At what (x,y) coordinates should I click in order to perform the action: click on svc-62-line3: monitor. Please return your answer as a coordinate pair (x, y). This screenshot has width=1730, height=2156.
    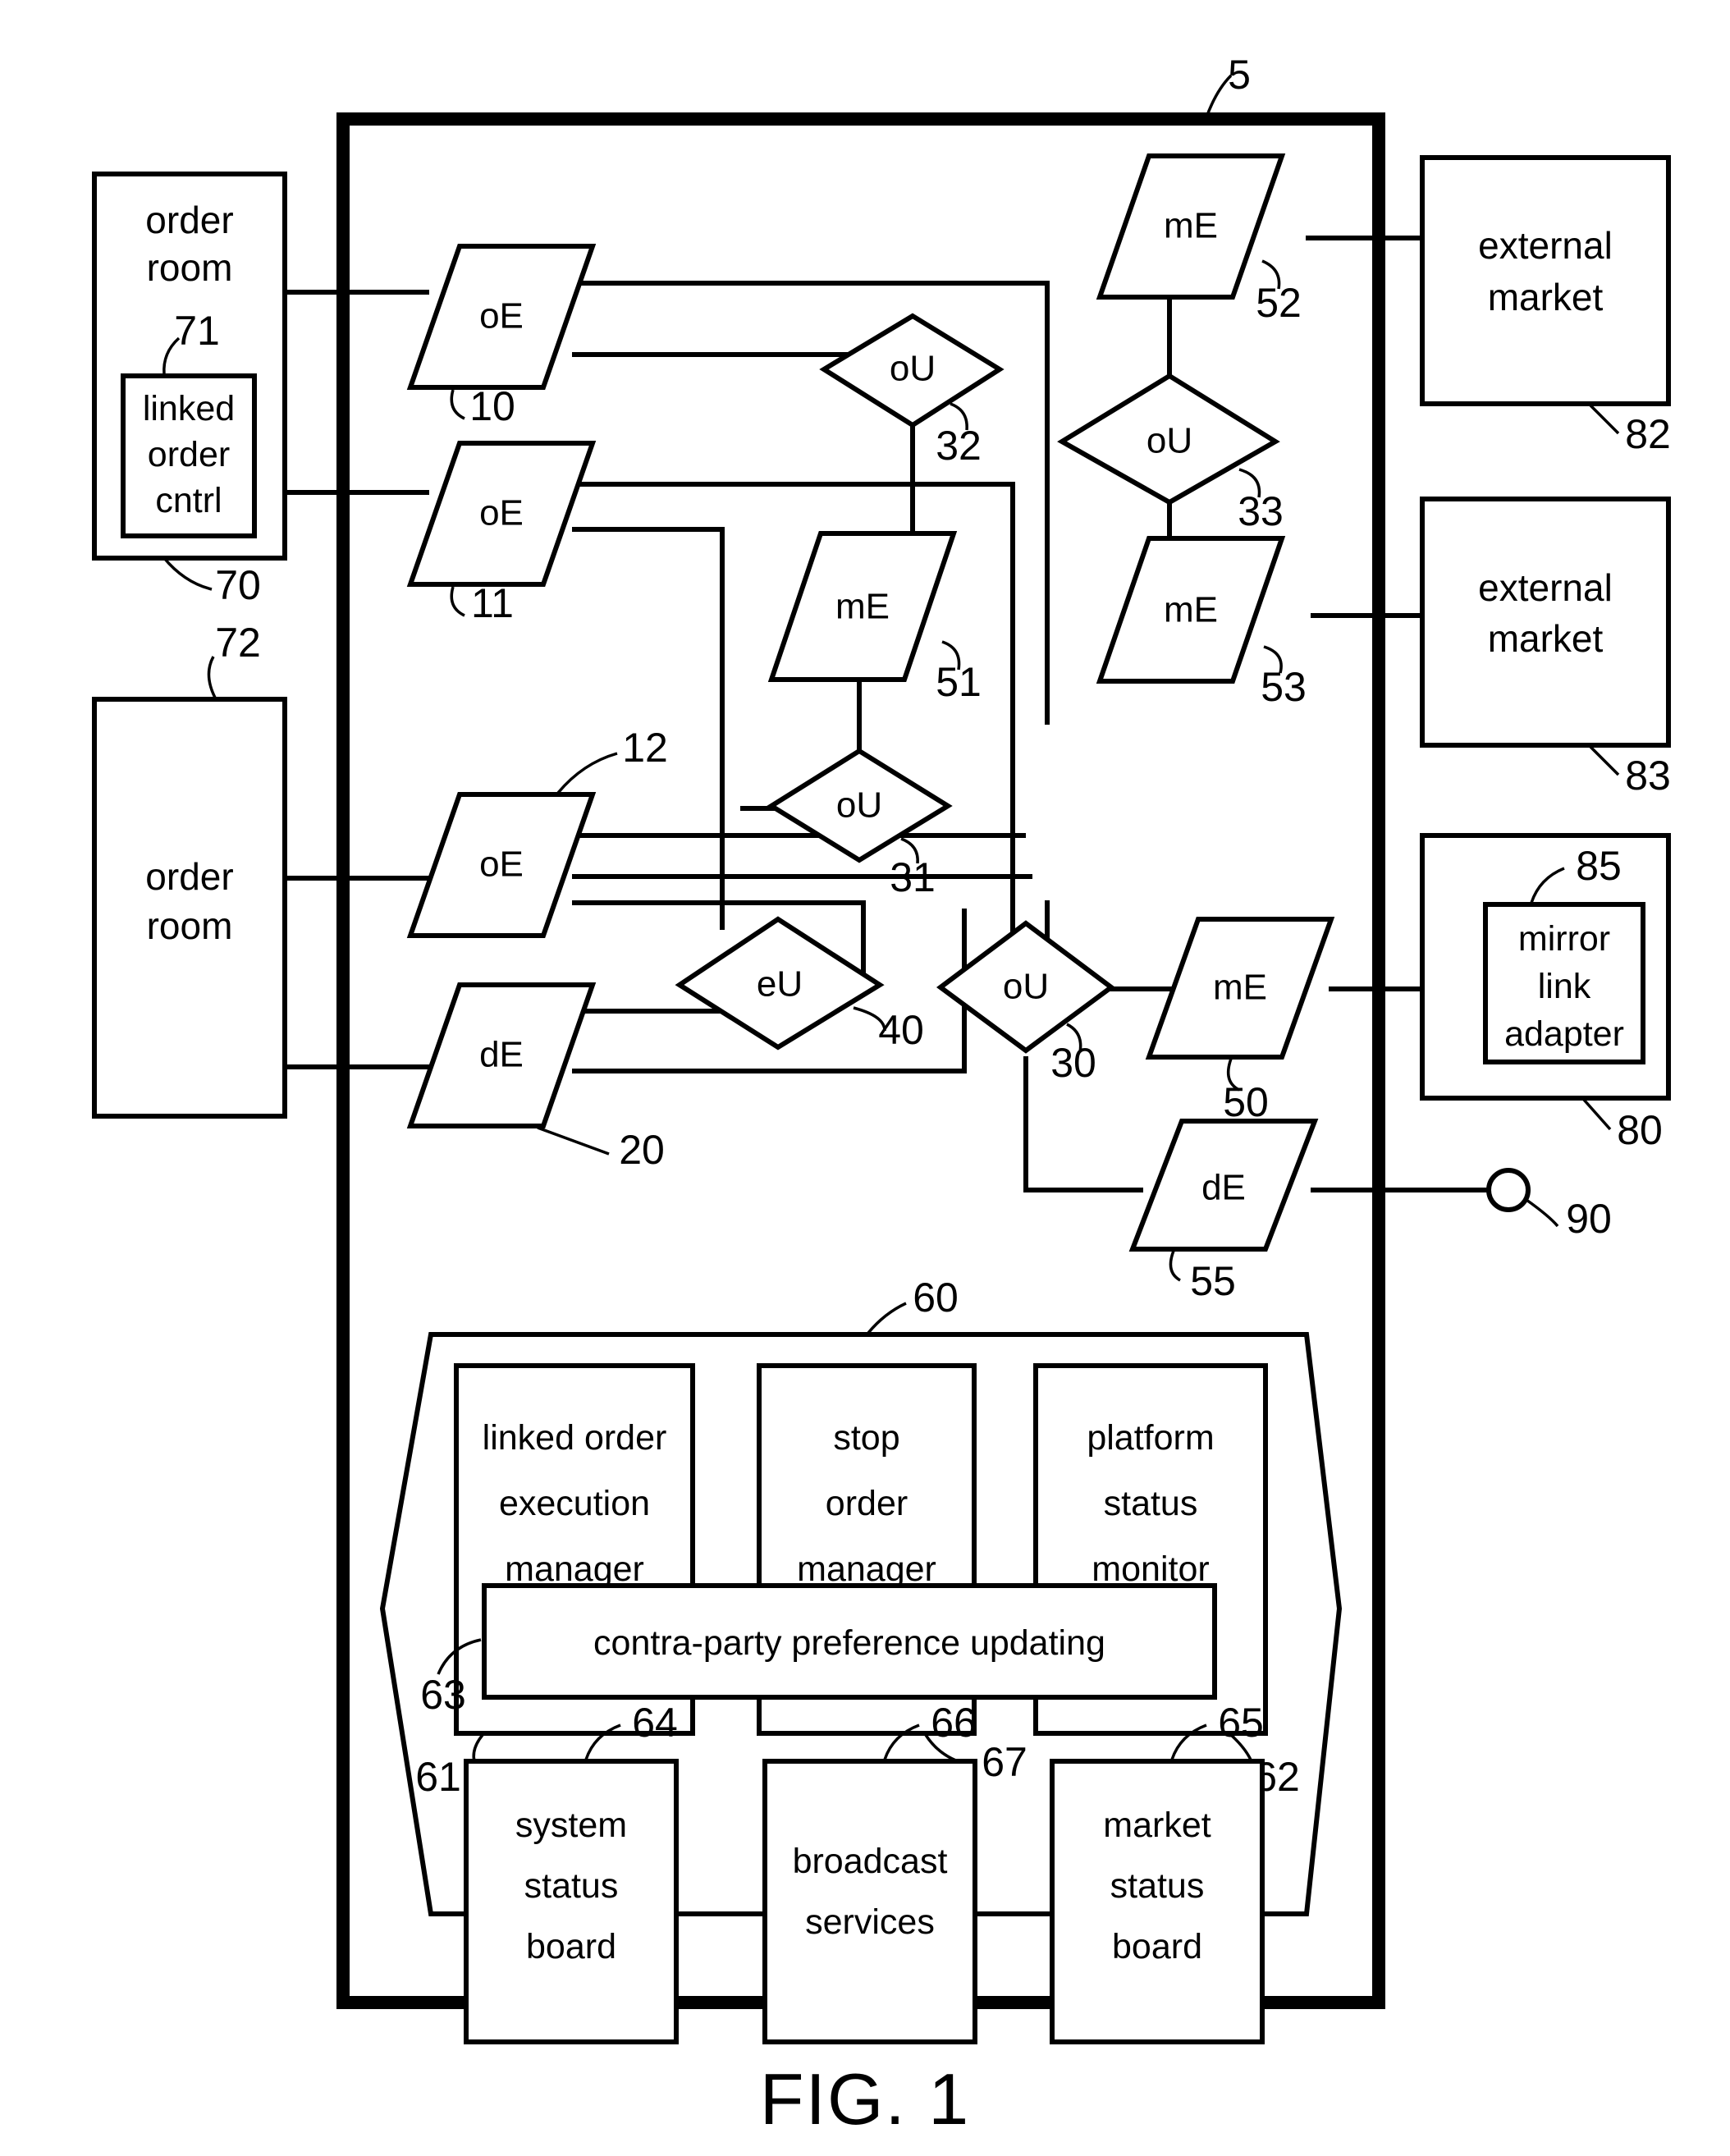
    Looking at the image, I should click on (1150, 1569).